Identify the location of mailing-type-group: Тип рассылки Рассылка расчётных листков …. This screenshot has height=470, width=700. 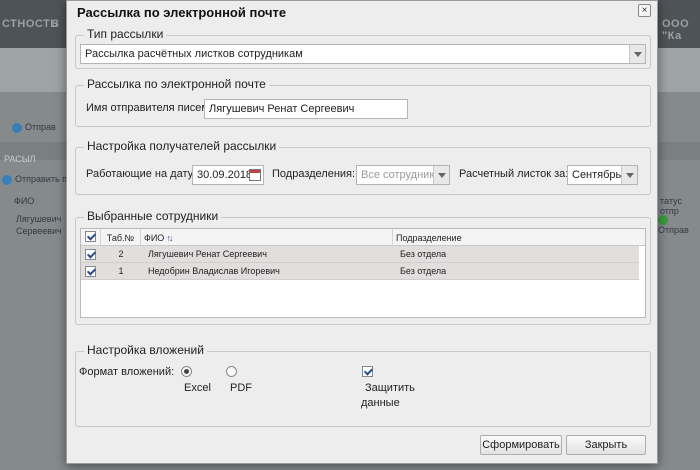
(363, 48).